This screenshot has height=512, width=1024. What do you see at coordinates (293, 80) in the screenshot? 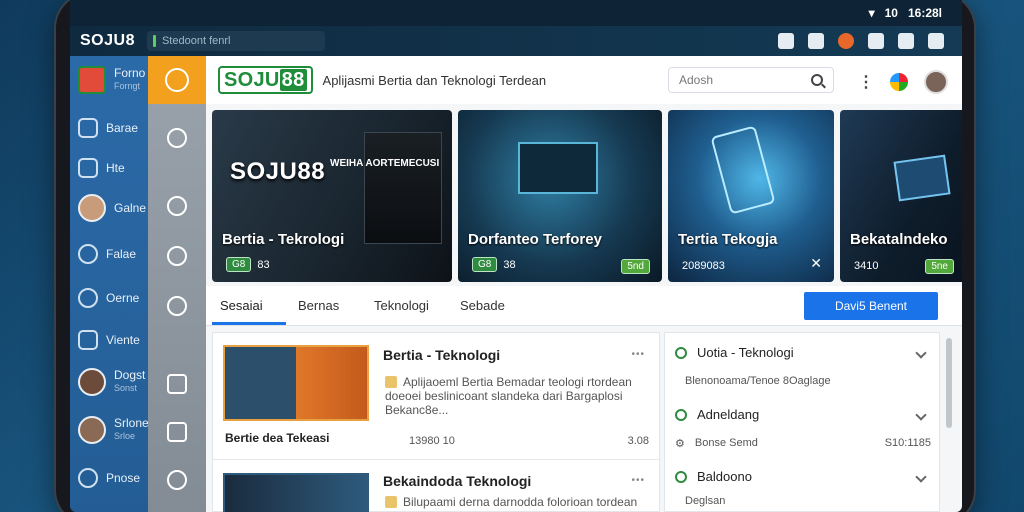
I see `logo-number: 88` at bounding box center [293, 80].